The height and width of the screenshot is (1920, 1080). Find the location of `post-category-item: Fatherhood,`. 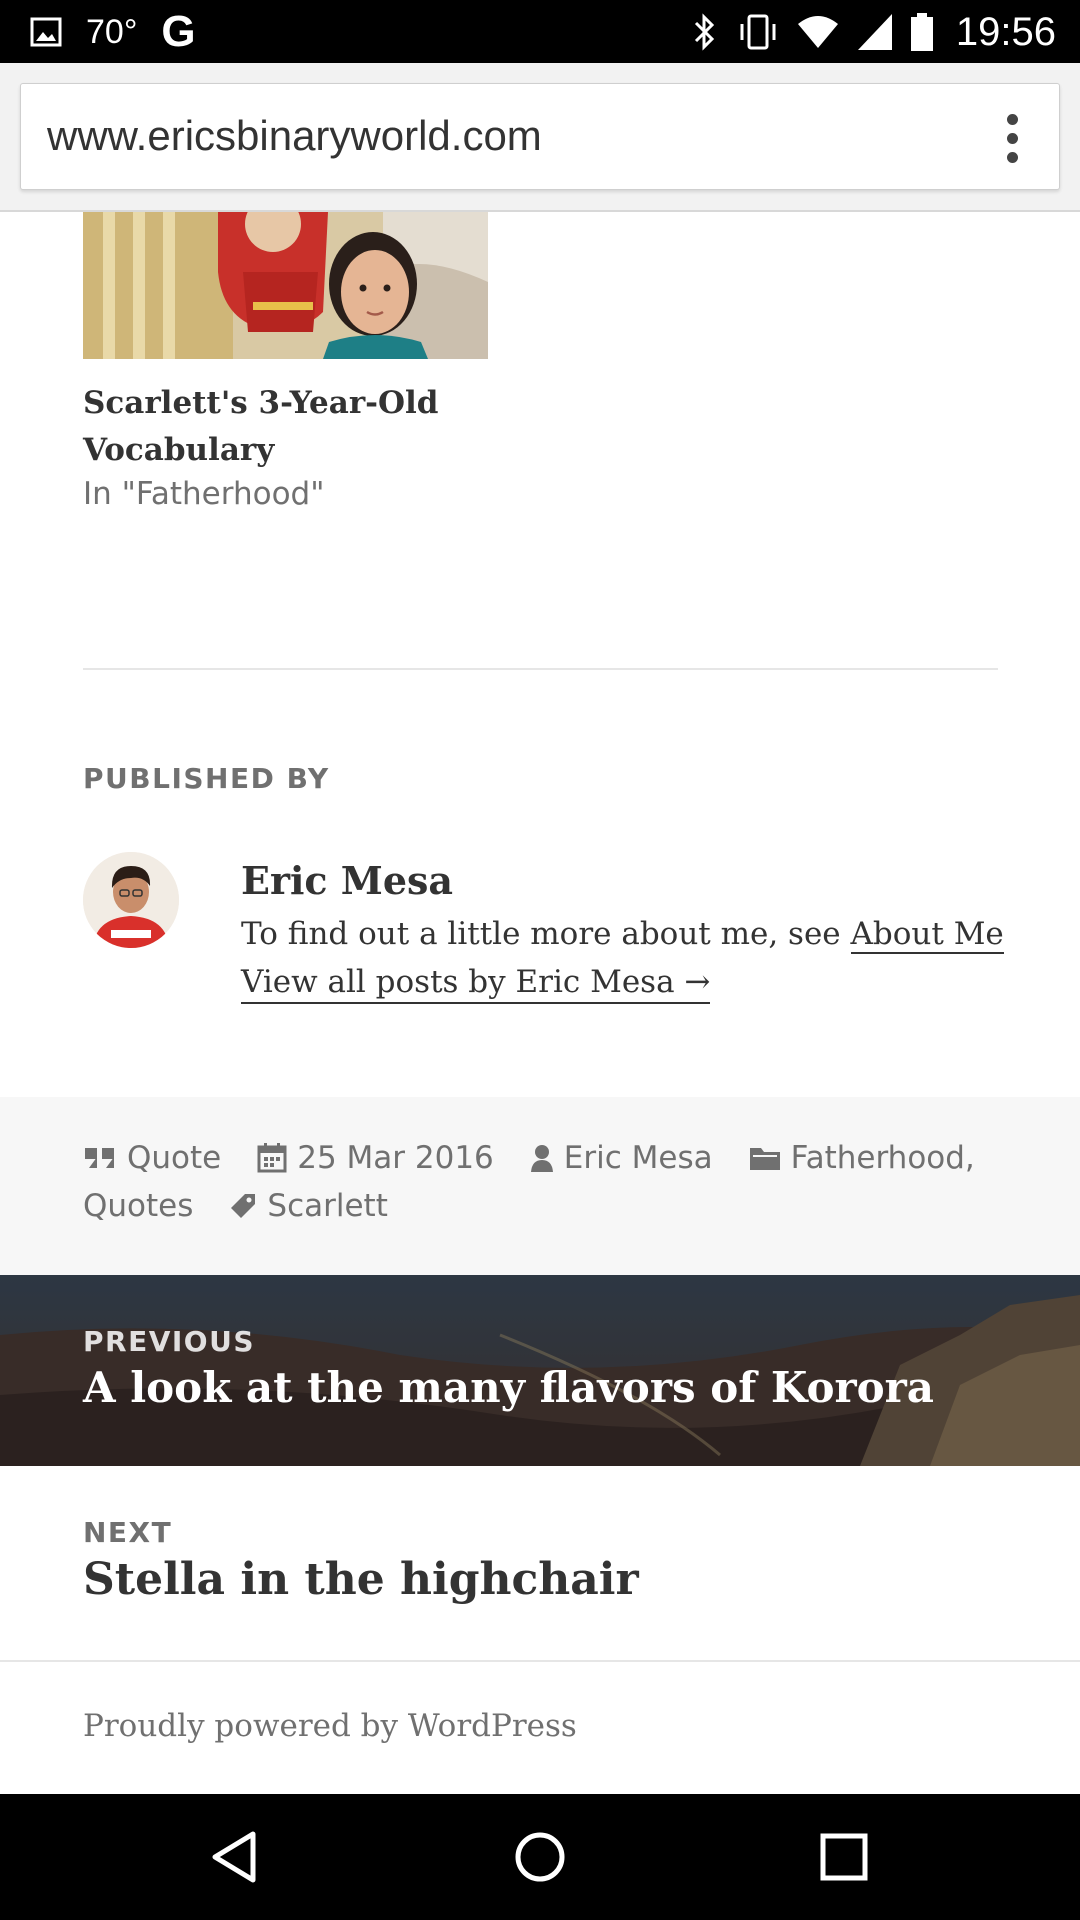

post-category-item: Fatherhood, is located at coordinates (862, 1158).